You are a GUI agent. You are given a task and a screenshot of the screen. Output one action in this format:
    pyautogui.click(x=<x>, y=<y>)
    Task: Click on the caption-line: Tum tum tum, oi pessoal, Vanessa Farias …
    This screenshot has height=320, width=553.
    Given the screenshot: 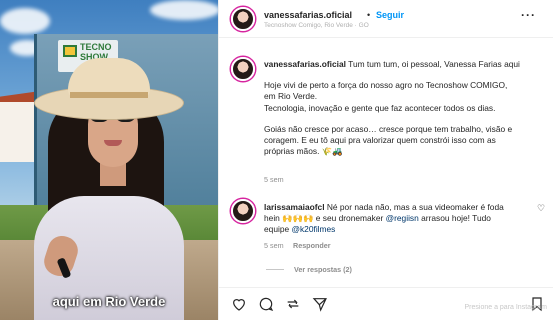 What is the action you would take?
    pyautogui.click(x=434, y=64)
    